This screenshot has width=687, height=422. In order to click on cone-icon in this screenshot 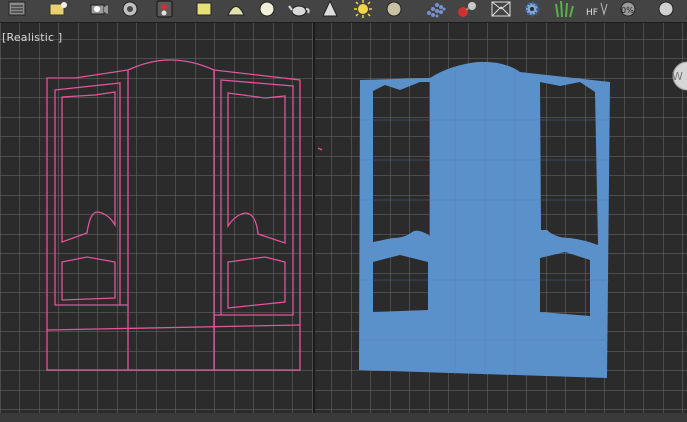, I will do `click(330, 9)`.